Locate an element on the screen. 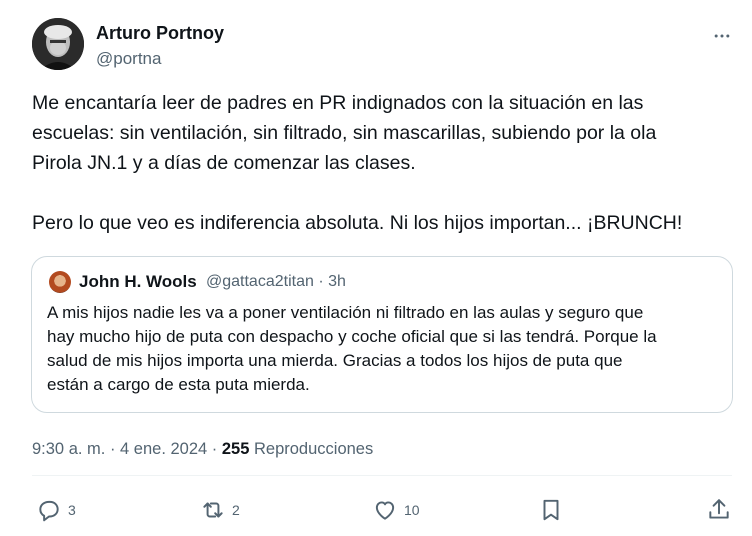 The image size is (752, 536). retweet-count: 2 is located at coordinates (236, 510).